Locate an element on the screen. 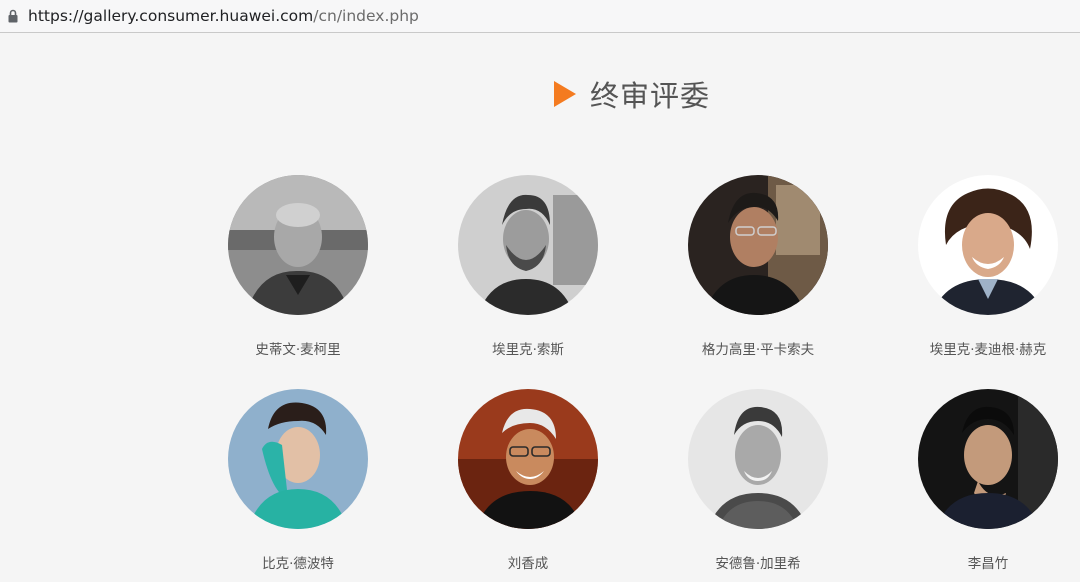  url-host: https://gallery.consumer.huawei.com is located at coordinates (171, 16).